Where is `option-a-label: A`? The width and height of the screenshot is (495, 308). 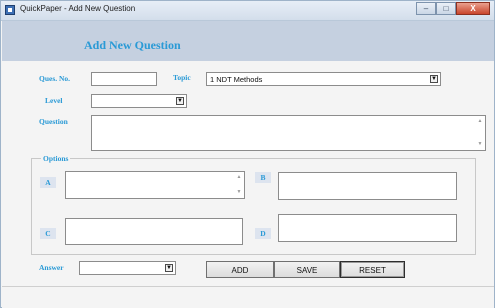
option-a-label: A is located at coordinates (48, 182).